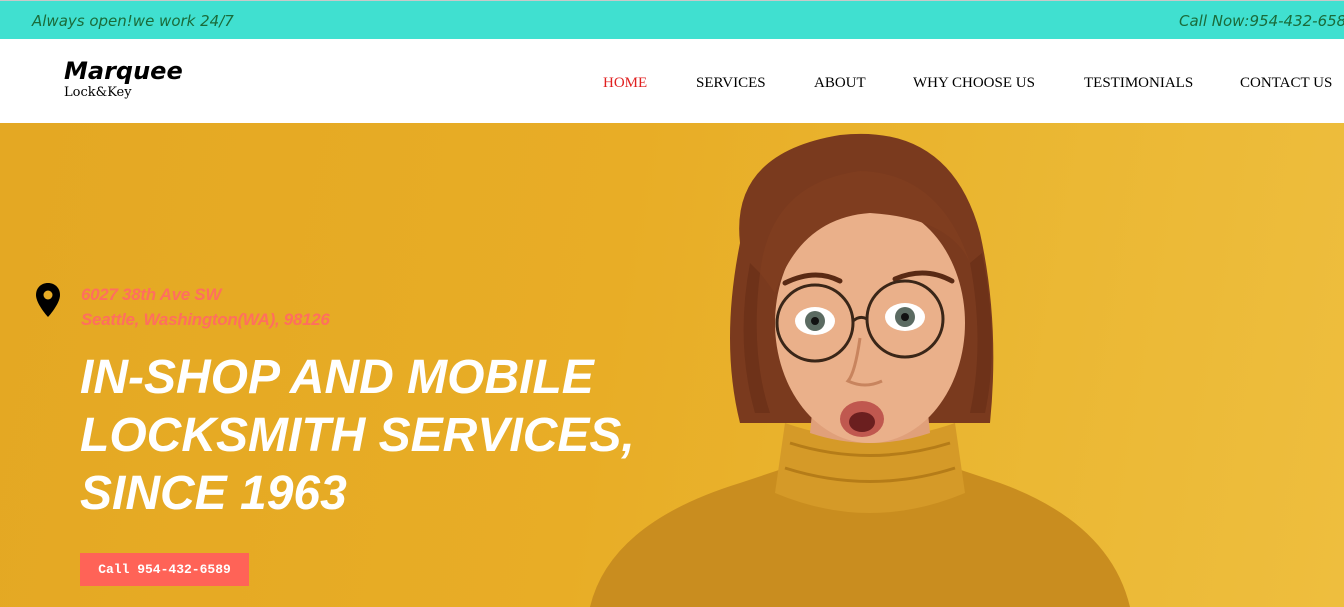  Describe the element at coordinates (133, 21) in the screenshot. I see `hours-text: Always open!we work 24/7` at that location.